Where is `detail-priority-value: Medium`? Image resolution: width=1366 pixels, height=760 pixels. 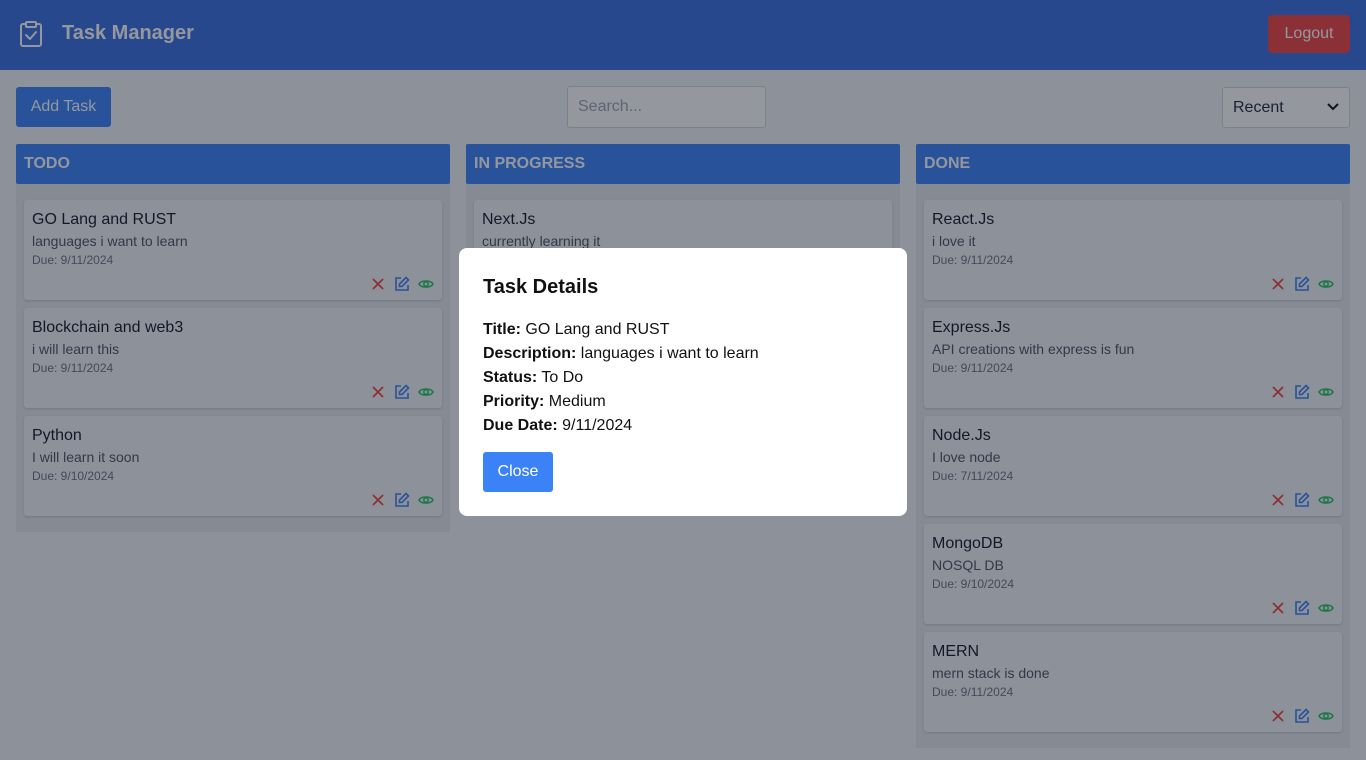 detail-priority-value: Medium is located at coordinates (577, 401).